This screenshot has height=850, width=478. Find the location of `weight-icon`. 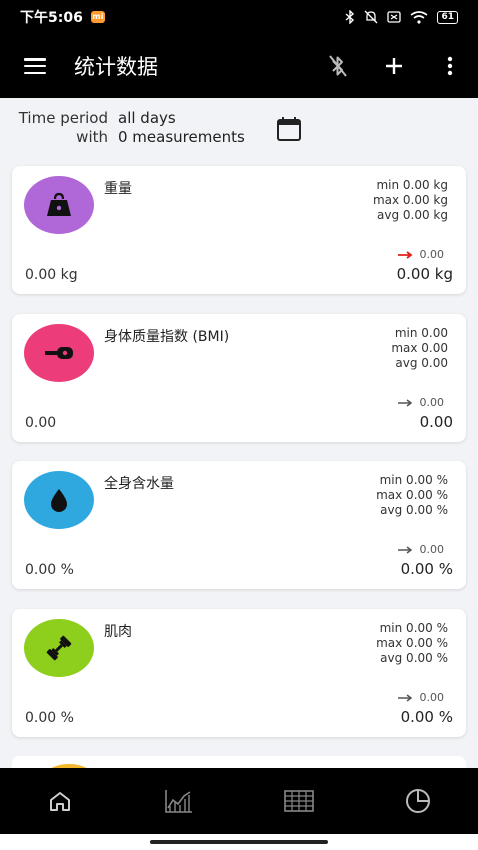

weight-icon is located at coordinates (59, 204).